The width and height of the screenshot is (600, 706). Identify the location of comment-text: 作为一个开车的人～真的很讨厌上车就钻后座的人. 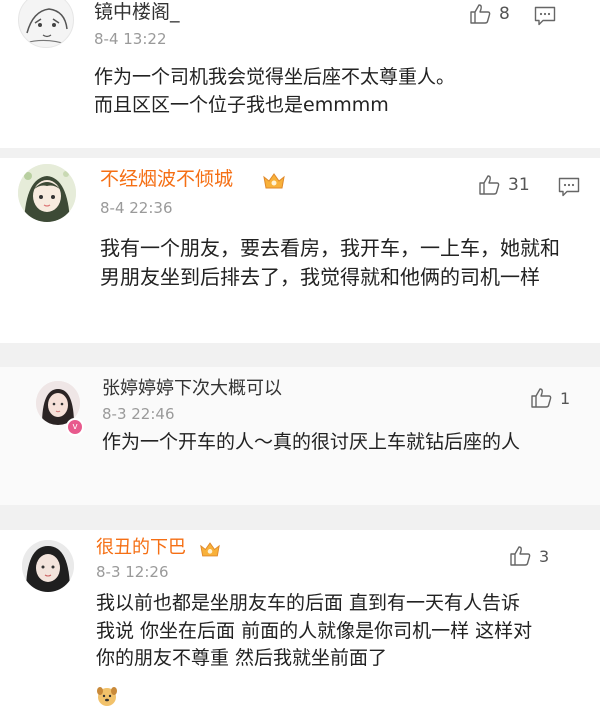
(311, 442).